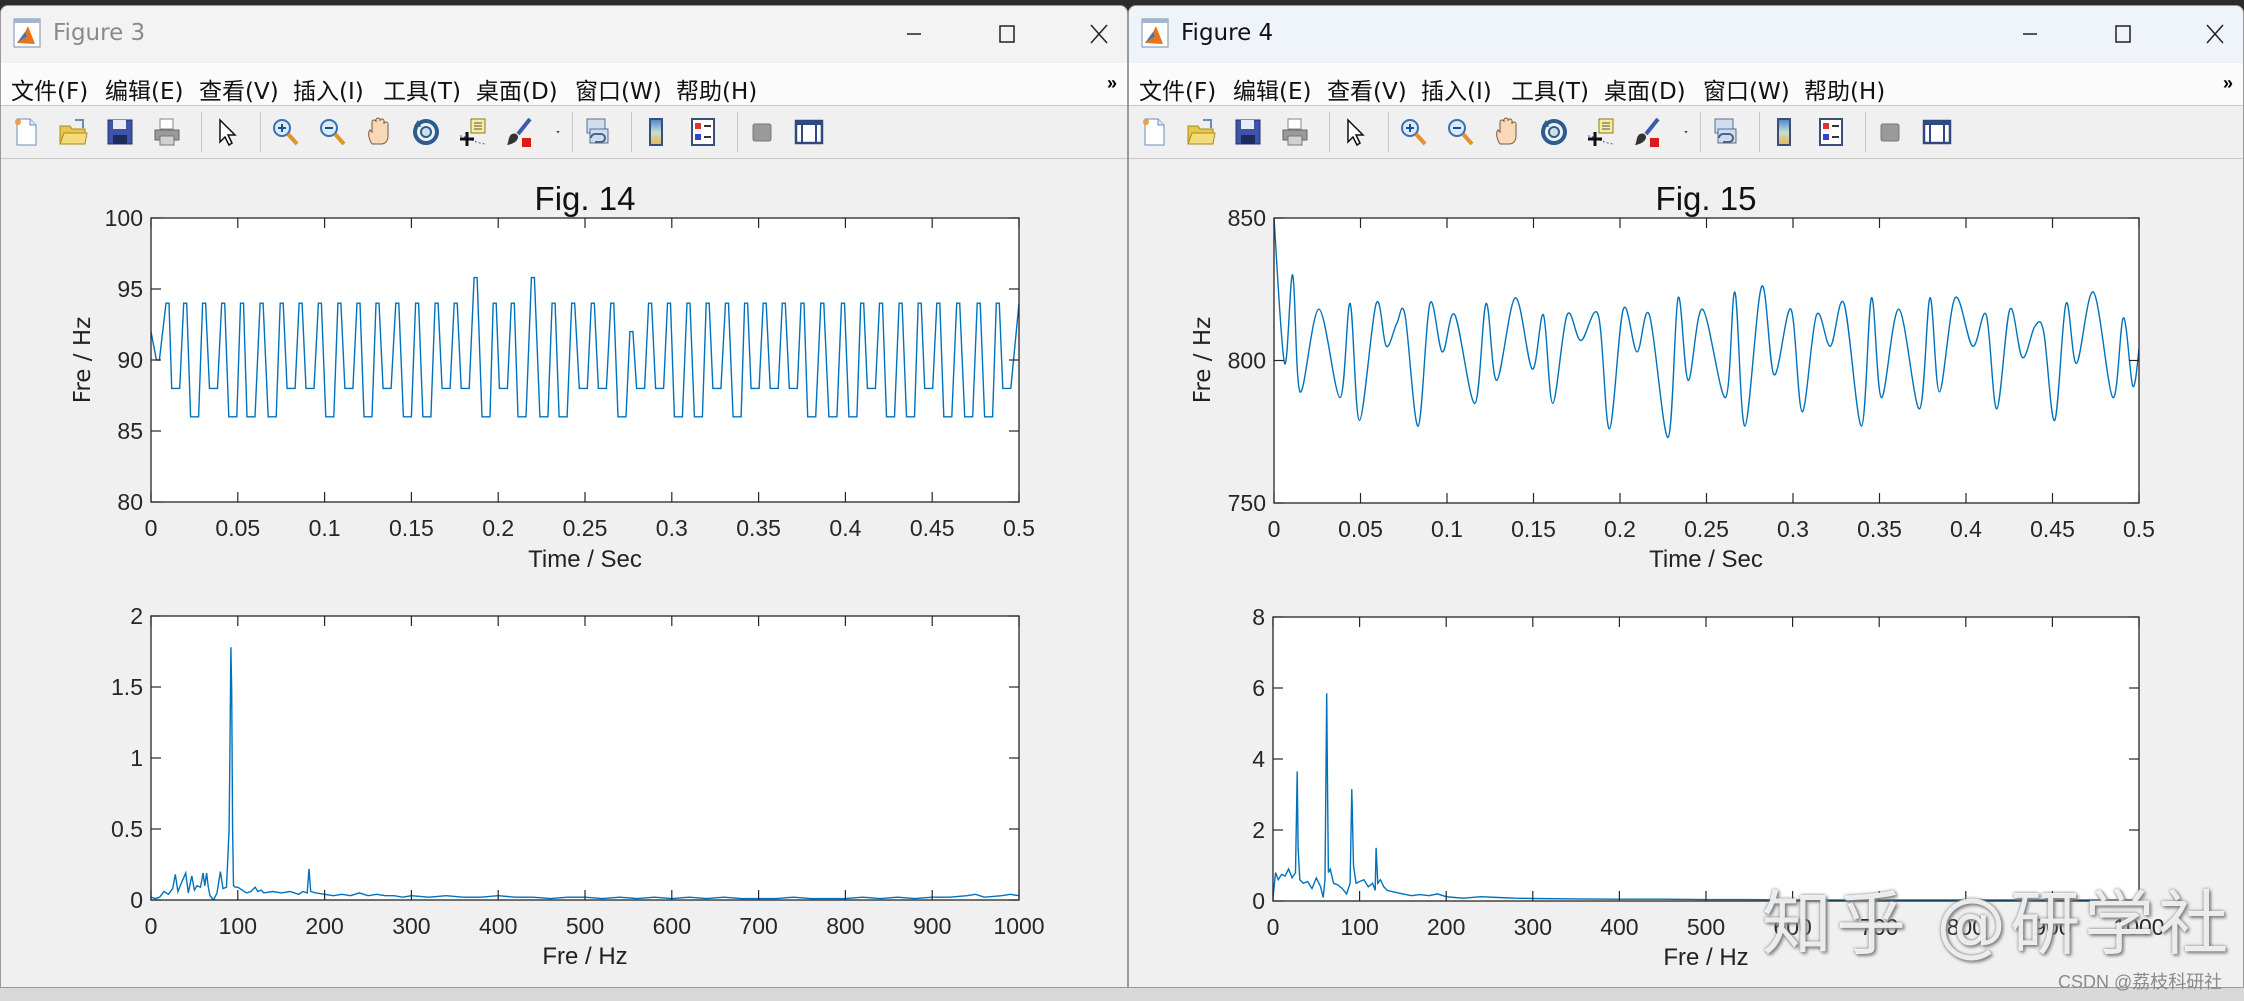 The width and height of the screenshot is (2244, 1001). What do you see at coordinates (1706, 957) in the screenshot?
I see `x-axis-label-fig15-spectrum: Fre / Hz` at bounding box center [1706, 957].